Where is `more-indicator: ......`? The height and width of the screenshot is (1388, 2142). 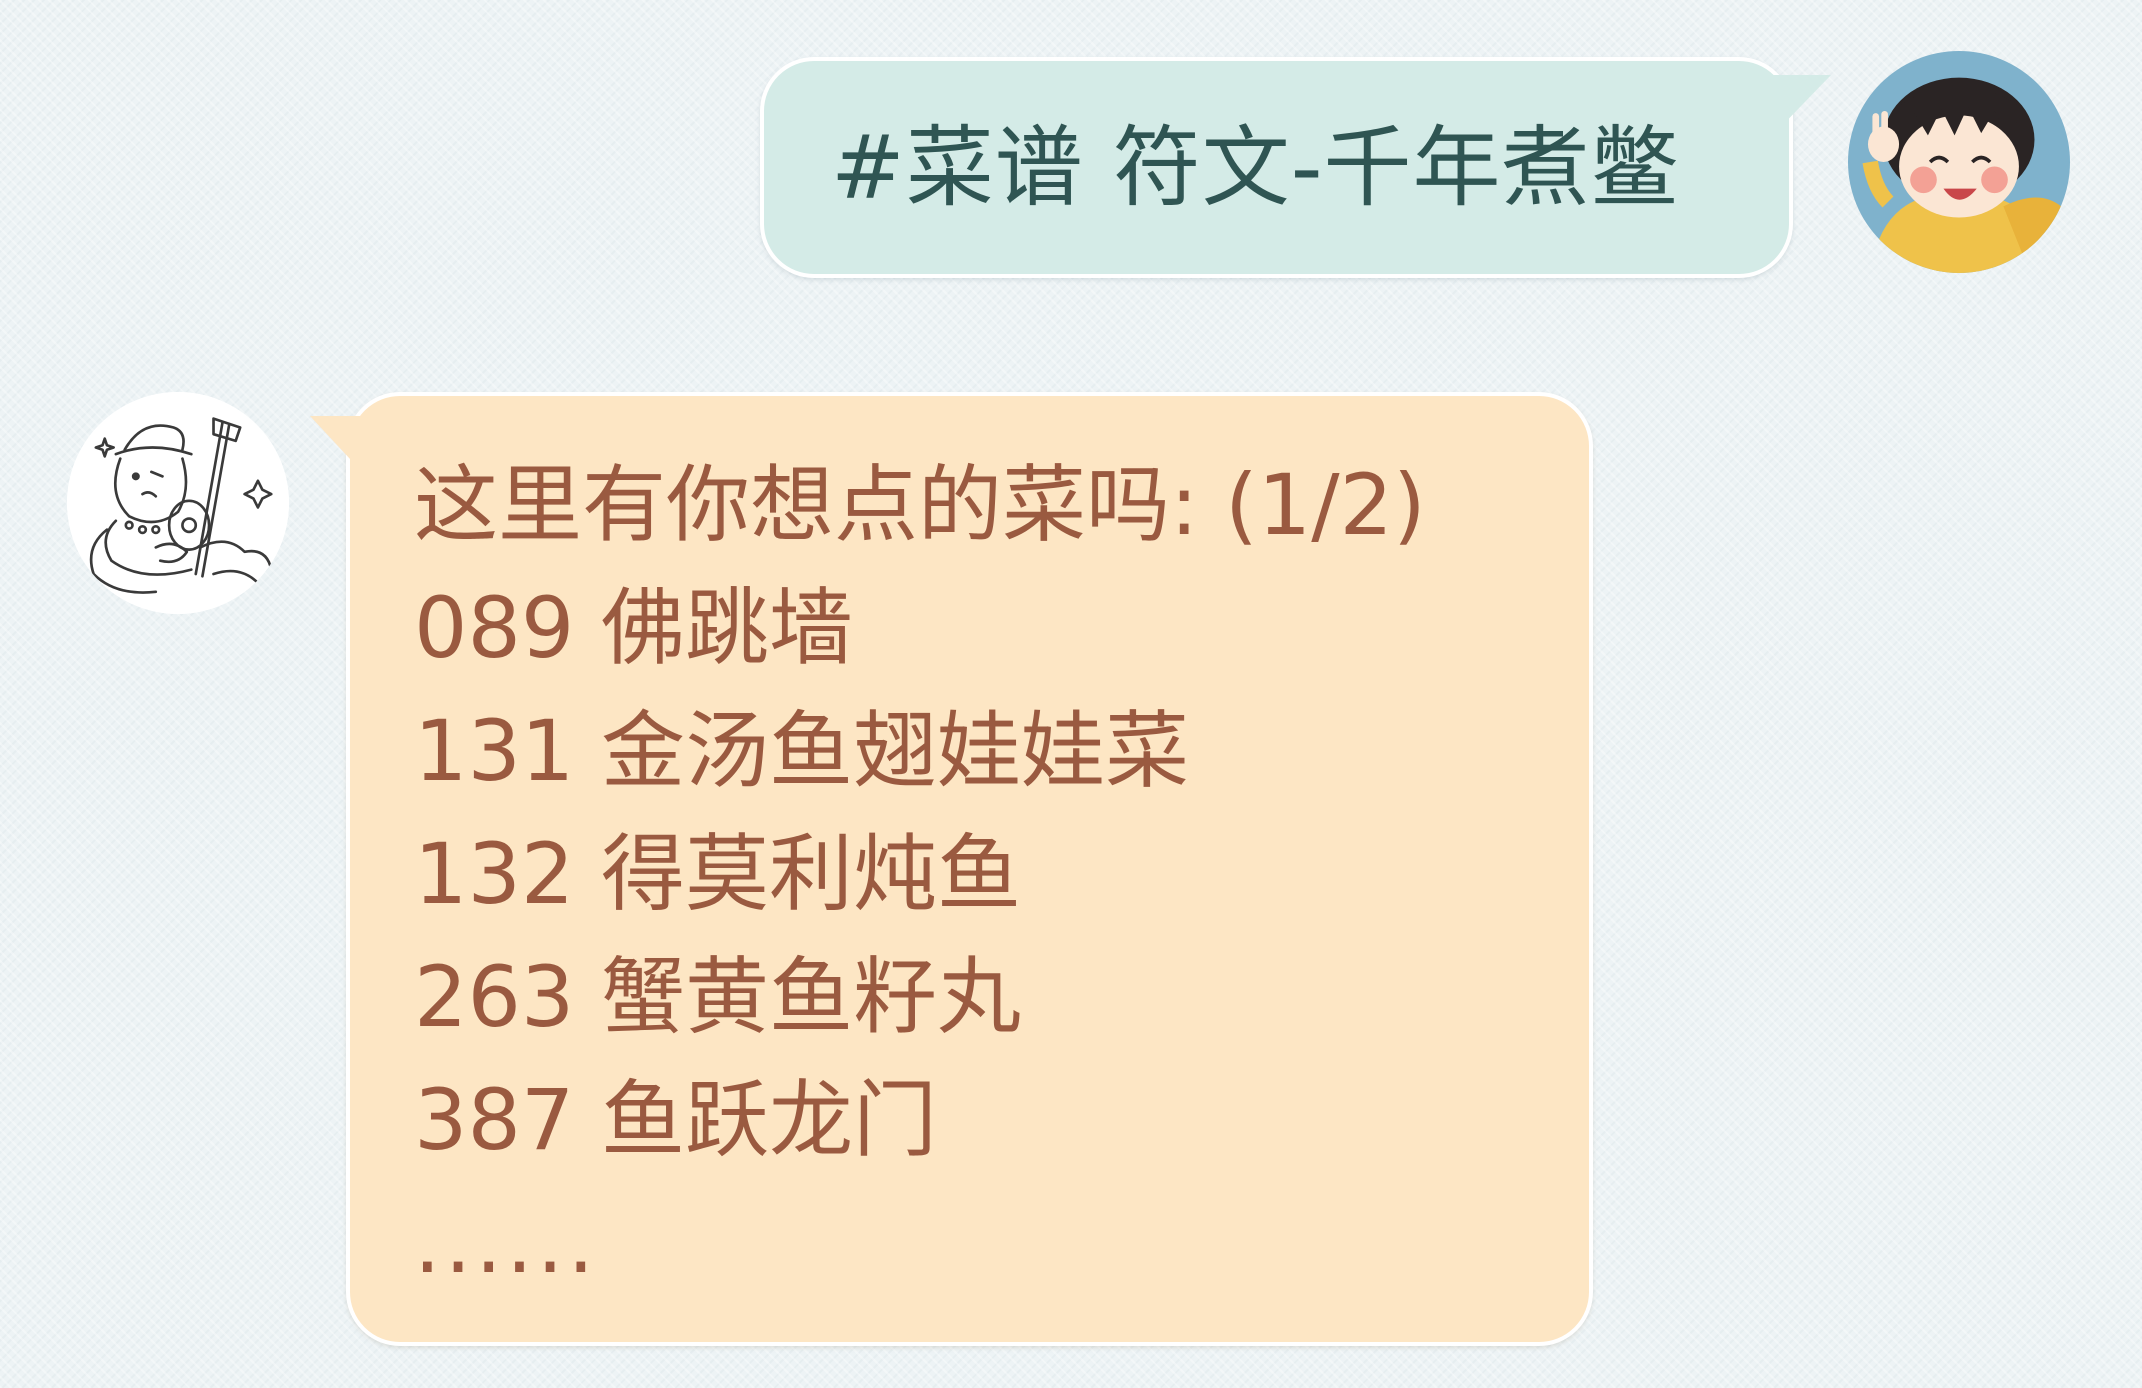
more-indicator: ...... is located at coordinates (506, 1243).